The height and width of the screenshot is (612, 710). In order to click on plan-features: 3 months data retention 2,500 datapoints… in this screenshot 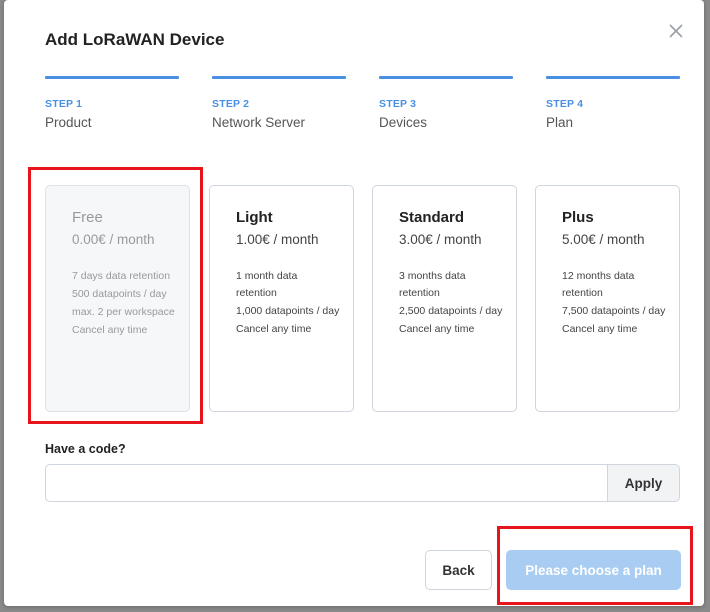, I will do `click(451, 303)`.